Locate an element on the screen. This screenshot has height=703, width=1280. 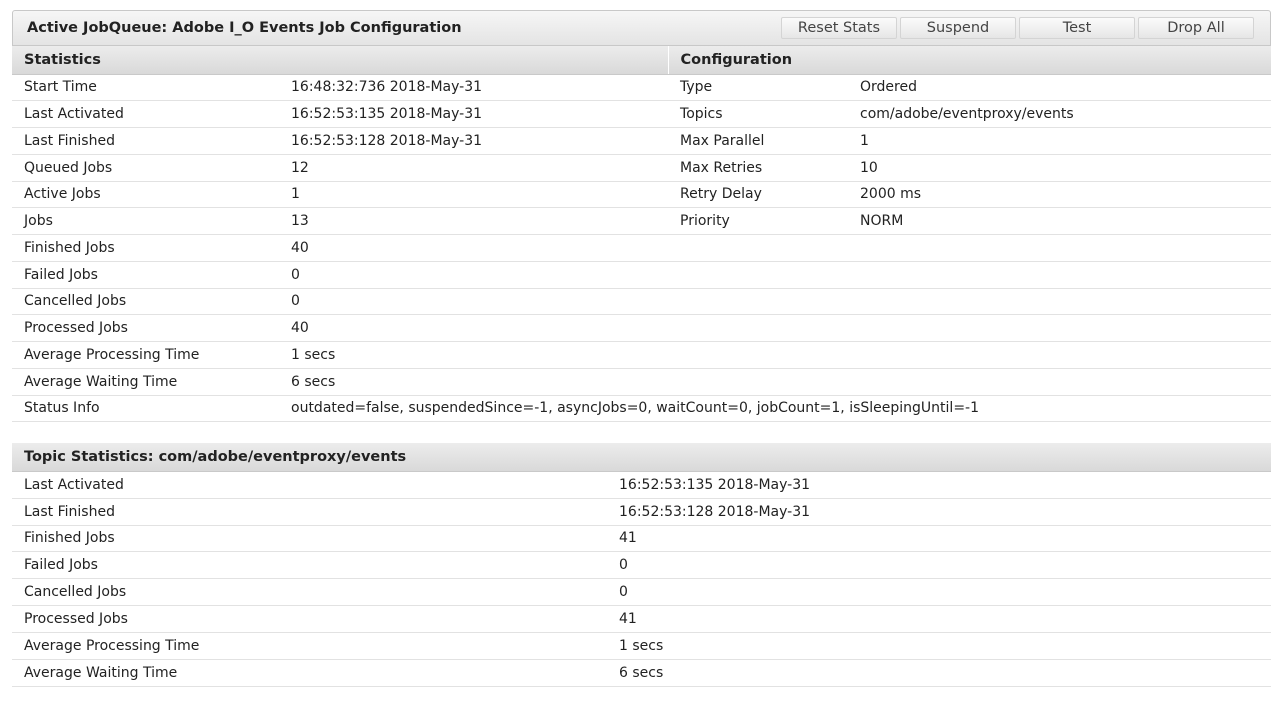
topic-stats-row: Finished Jobs 41 is located at coordinates (641, 539).